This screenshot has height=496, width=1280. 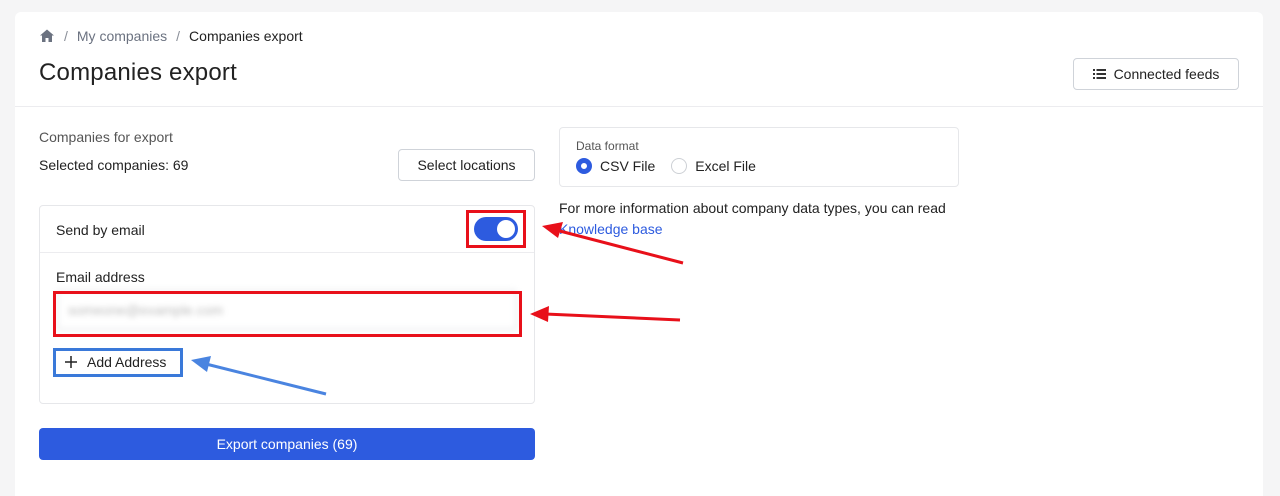 What do you see at coordinates (584, 166) in the screenshot?
I see `radio-csv` at bounding box center [584, 166].